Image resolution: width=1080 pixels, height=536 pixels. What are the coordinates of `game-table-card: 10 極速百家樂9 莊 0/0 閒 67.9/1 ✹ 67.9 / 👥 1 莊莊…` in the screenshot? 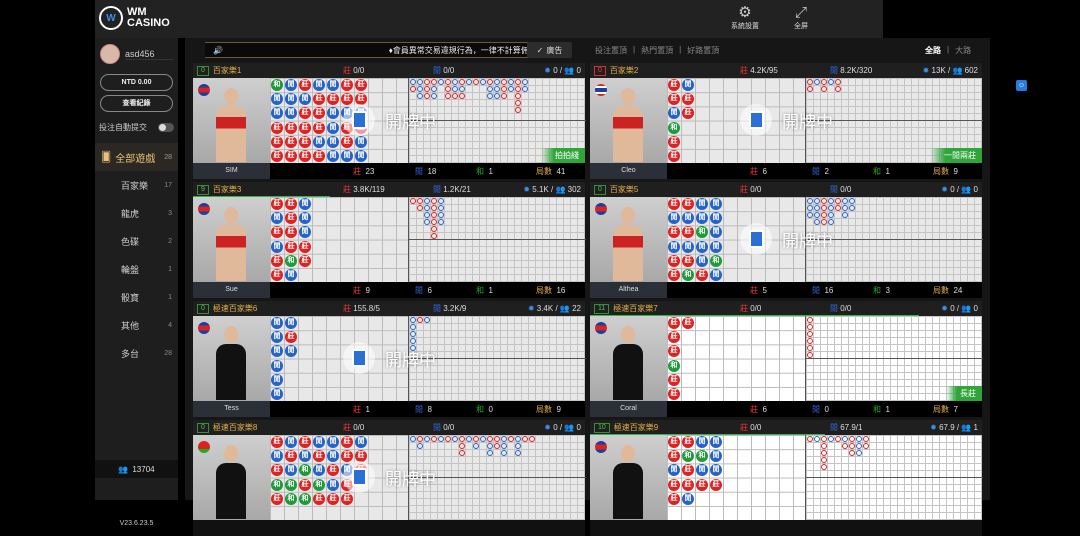 It's located at (786, 478).